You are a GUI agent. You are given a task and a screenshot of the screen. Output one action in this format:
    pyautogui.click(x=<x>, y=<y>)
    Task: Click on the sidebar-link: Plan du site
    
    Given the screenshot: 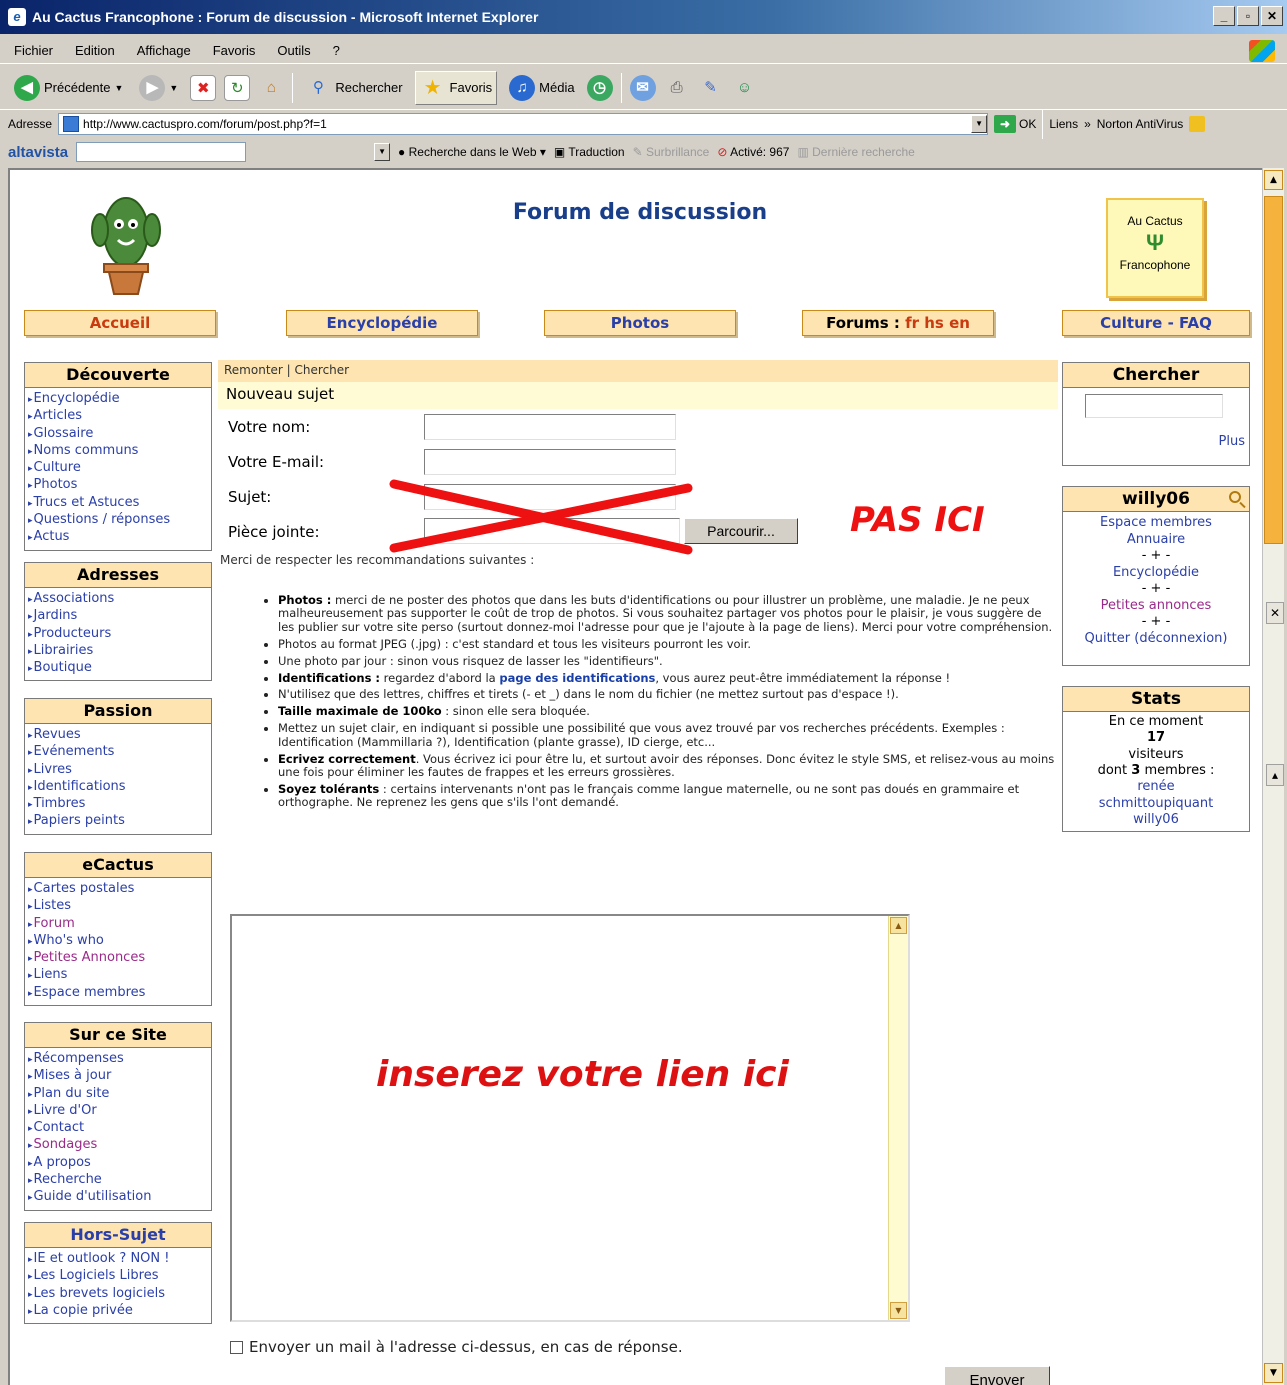 What is the action you would take?
    pyautogui.click(x=119, y=1094)
    